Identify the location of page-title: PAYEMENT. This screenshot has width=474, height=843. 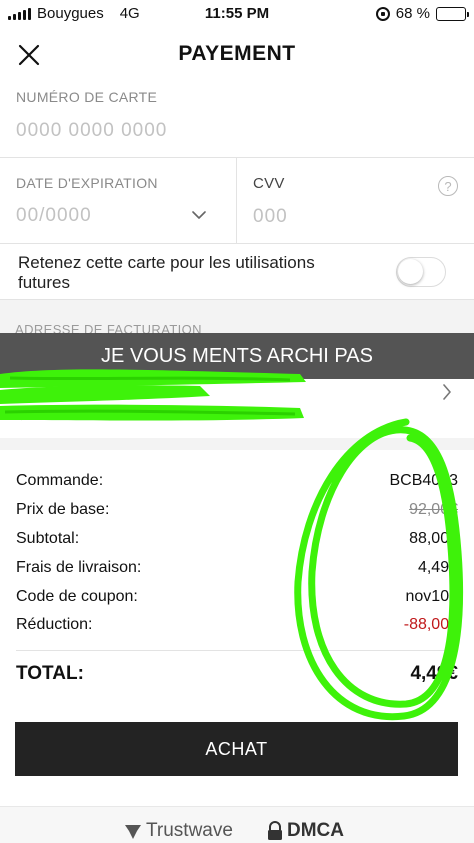
(237, 53).